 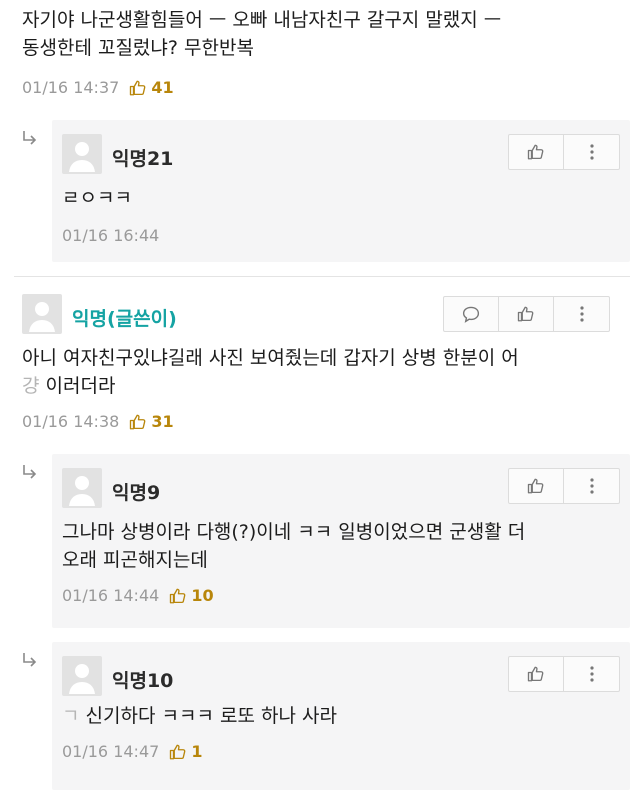 What do you see at coordinates (322, 386) in the screenshot?
I see `comment-text-line2: 걍 이러더라` at bounding box center [322, 386].